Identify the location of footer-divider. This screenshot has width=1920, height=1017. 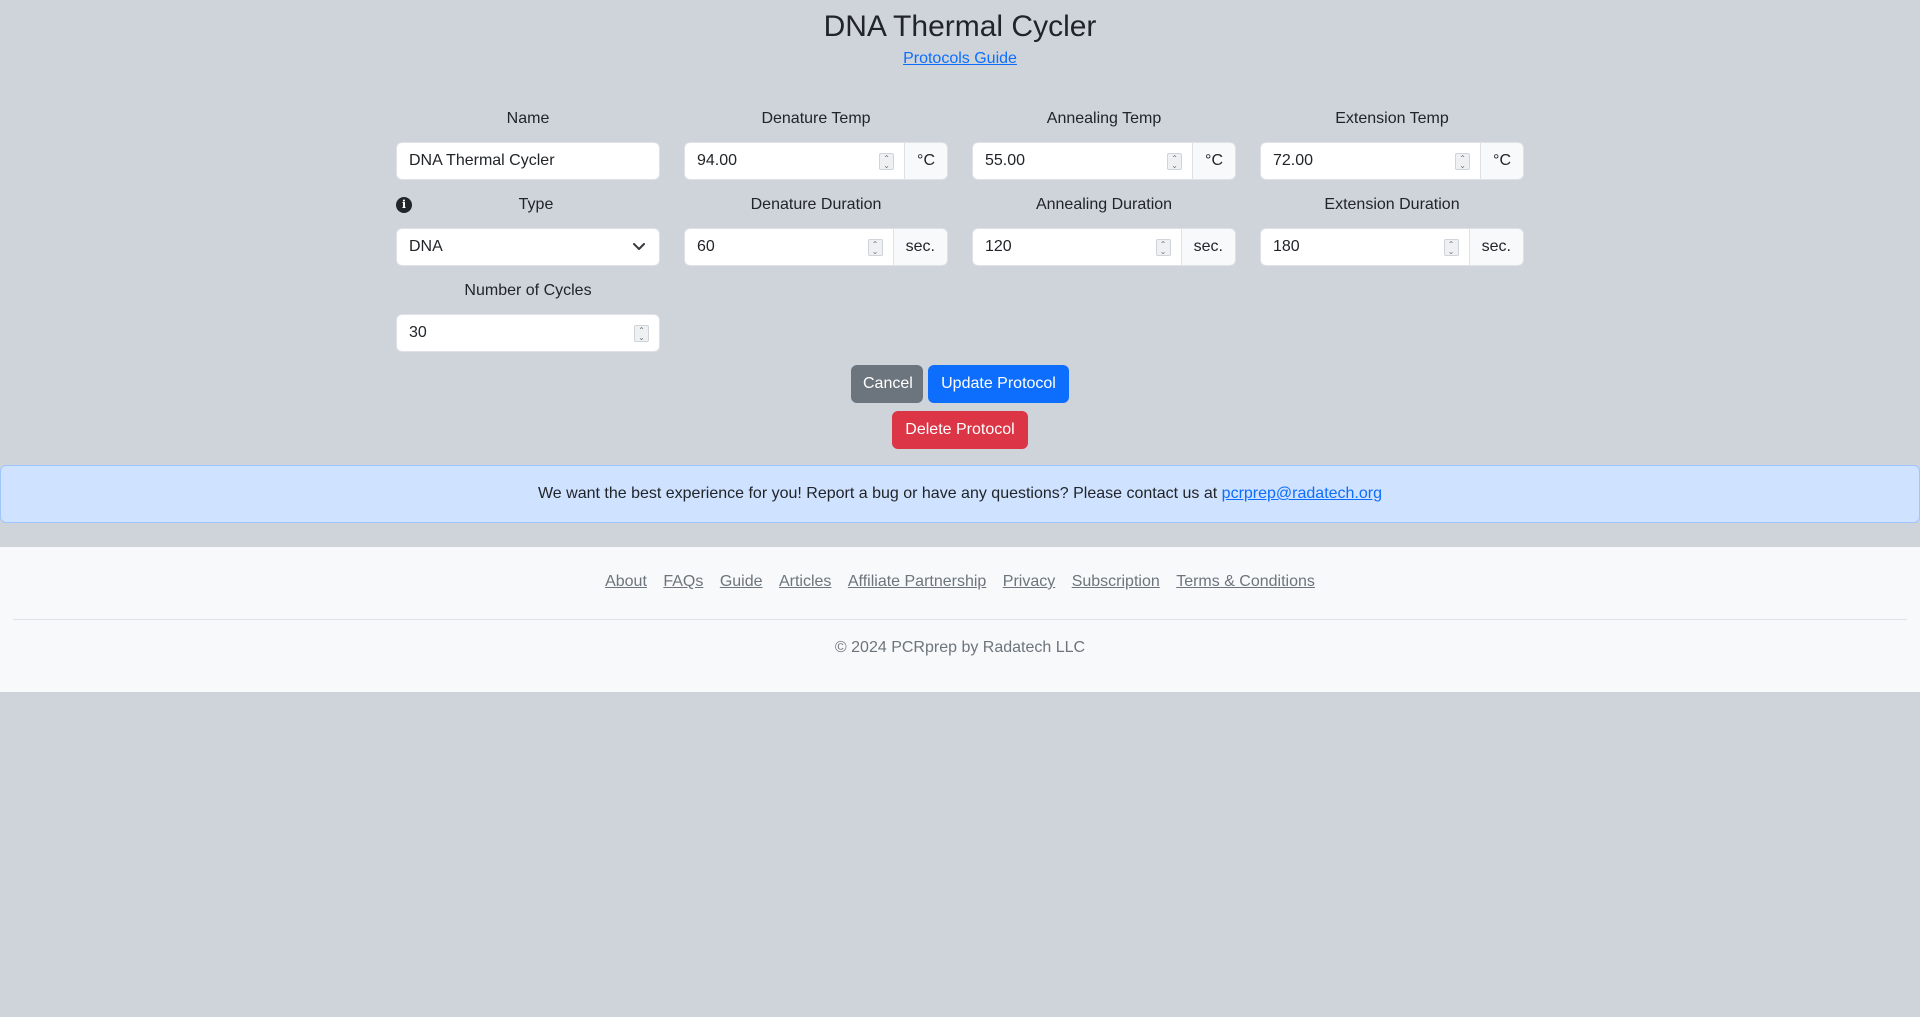
(960, 619).